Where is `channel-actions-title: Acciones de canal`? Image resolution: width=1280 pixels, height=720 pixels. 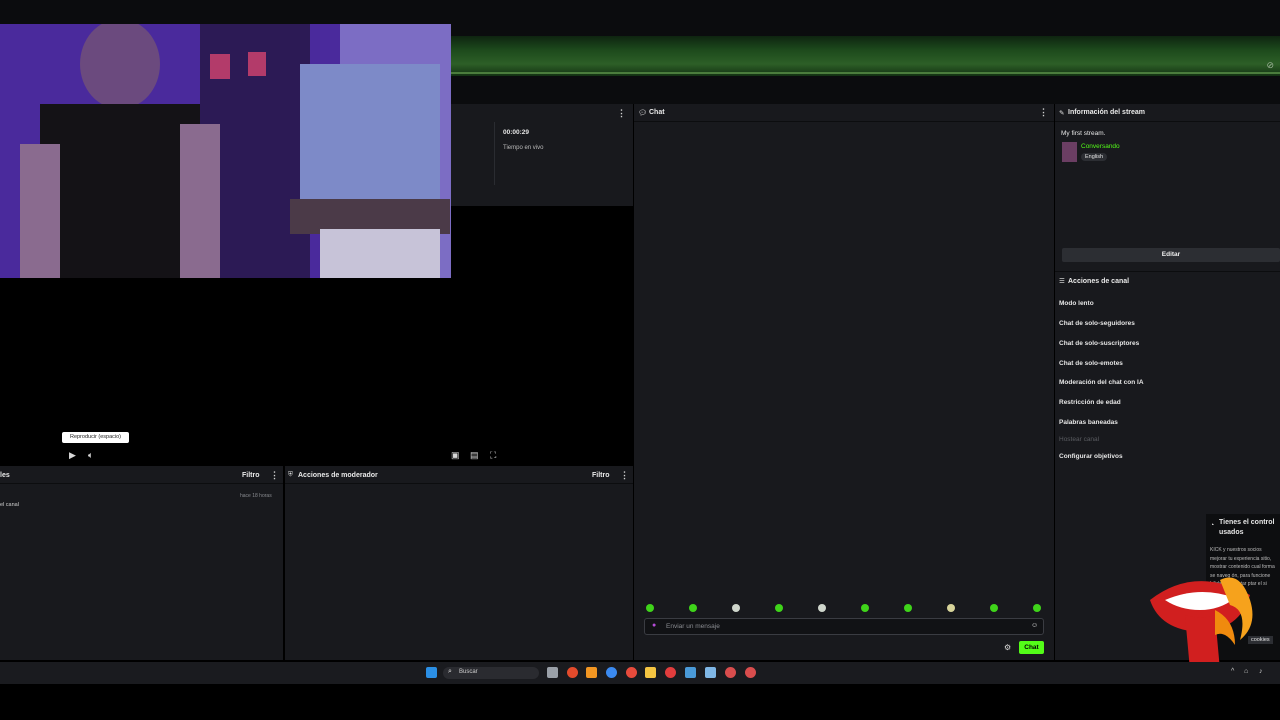
channel-actions-title: Acciones de canal is located at coordinates (1099, 281).